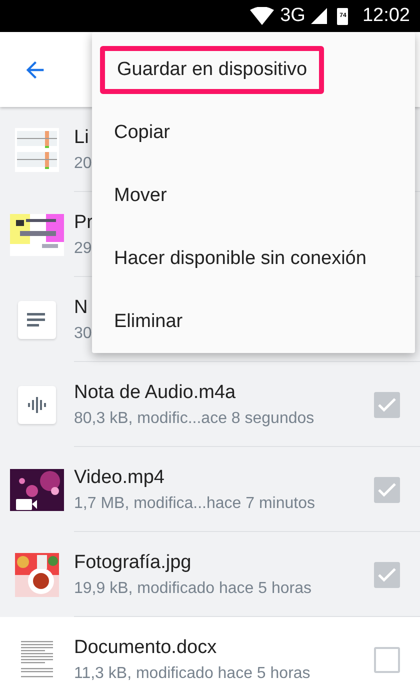 The height and width of the screenshot is (700, 420). What do you see at coordinates (142, 133) in the screenshot?
I see `menu-item: Copiar` at bounding box center [142, 133].